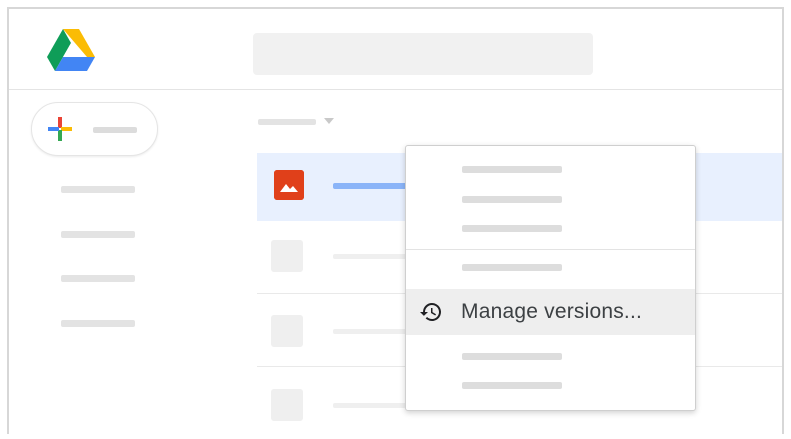  I want to click on sort-caret-icon, so click(329, 121).